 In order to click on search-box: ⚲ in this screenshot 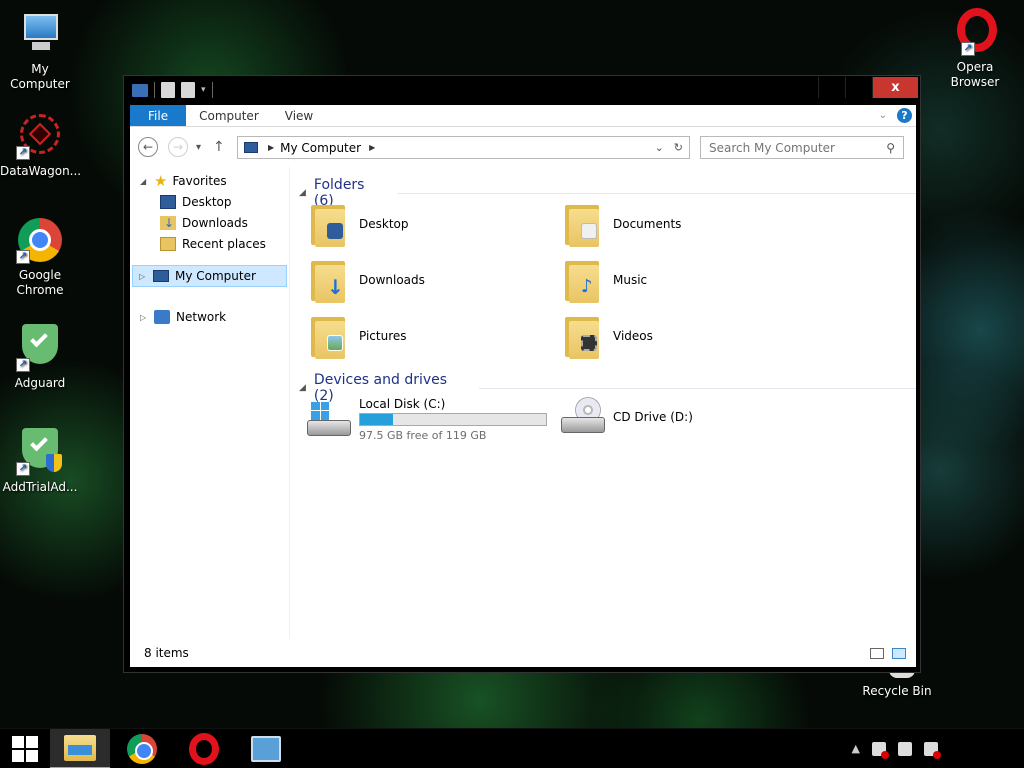, I will do `click(802, 147)`.